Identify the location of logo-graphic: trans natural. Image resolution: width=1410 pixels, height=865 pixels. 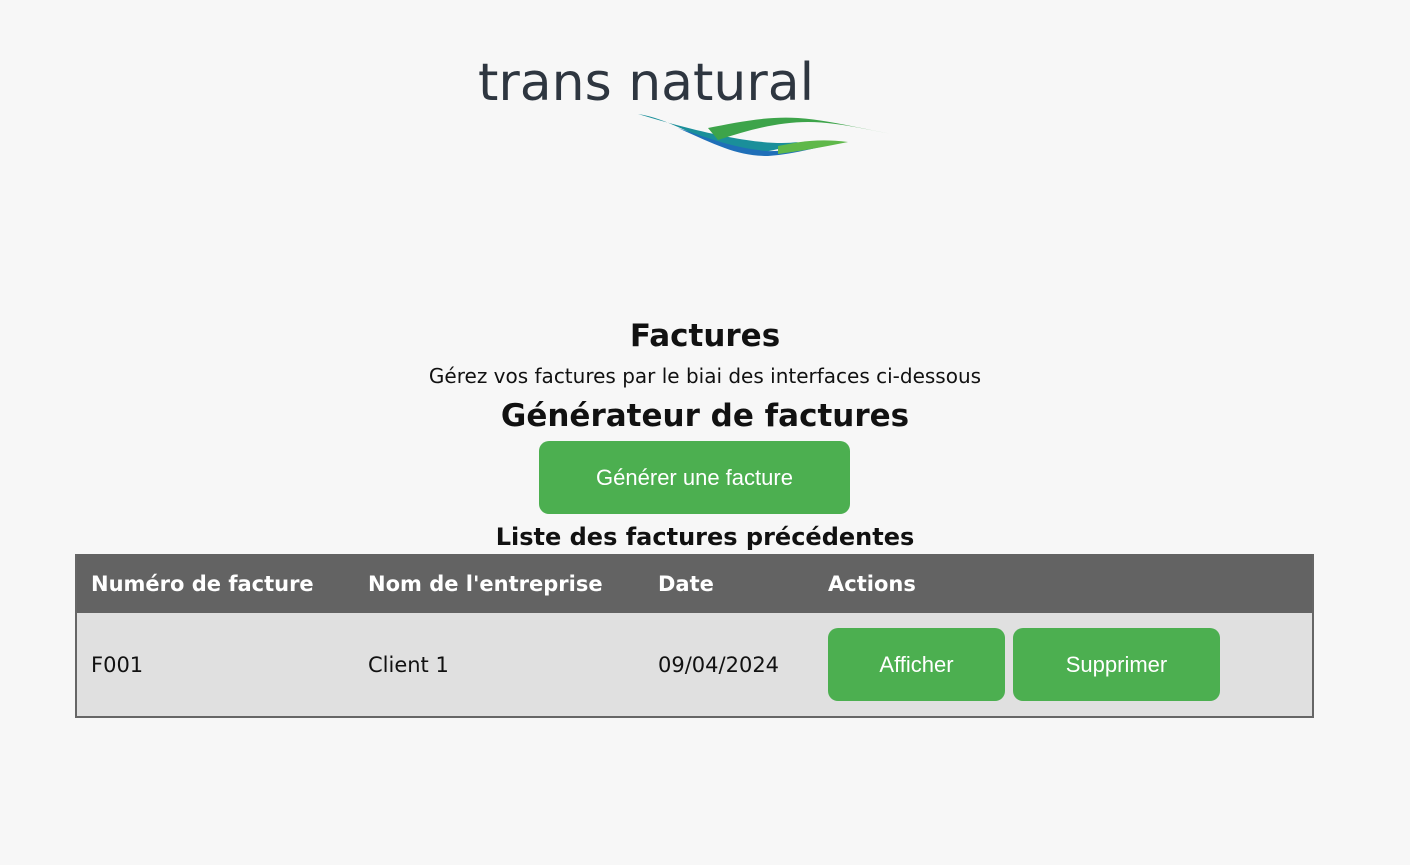
(685, 104).